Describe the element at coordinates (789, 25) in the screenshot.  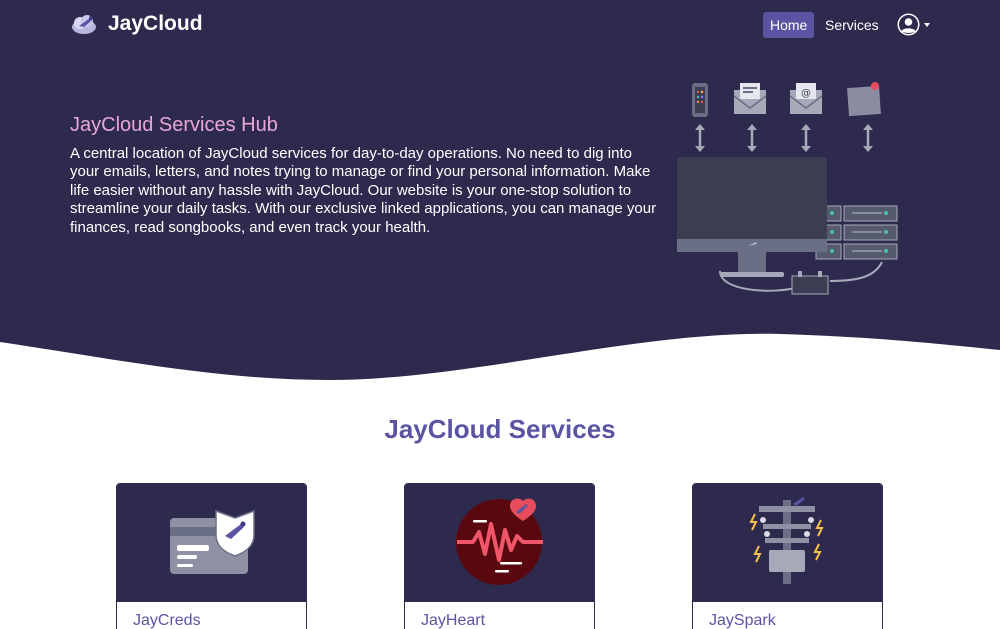
I see `nav-home-link: Home` at that location.